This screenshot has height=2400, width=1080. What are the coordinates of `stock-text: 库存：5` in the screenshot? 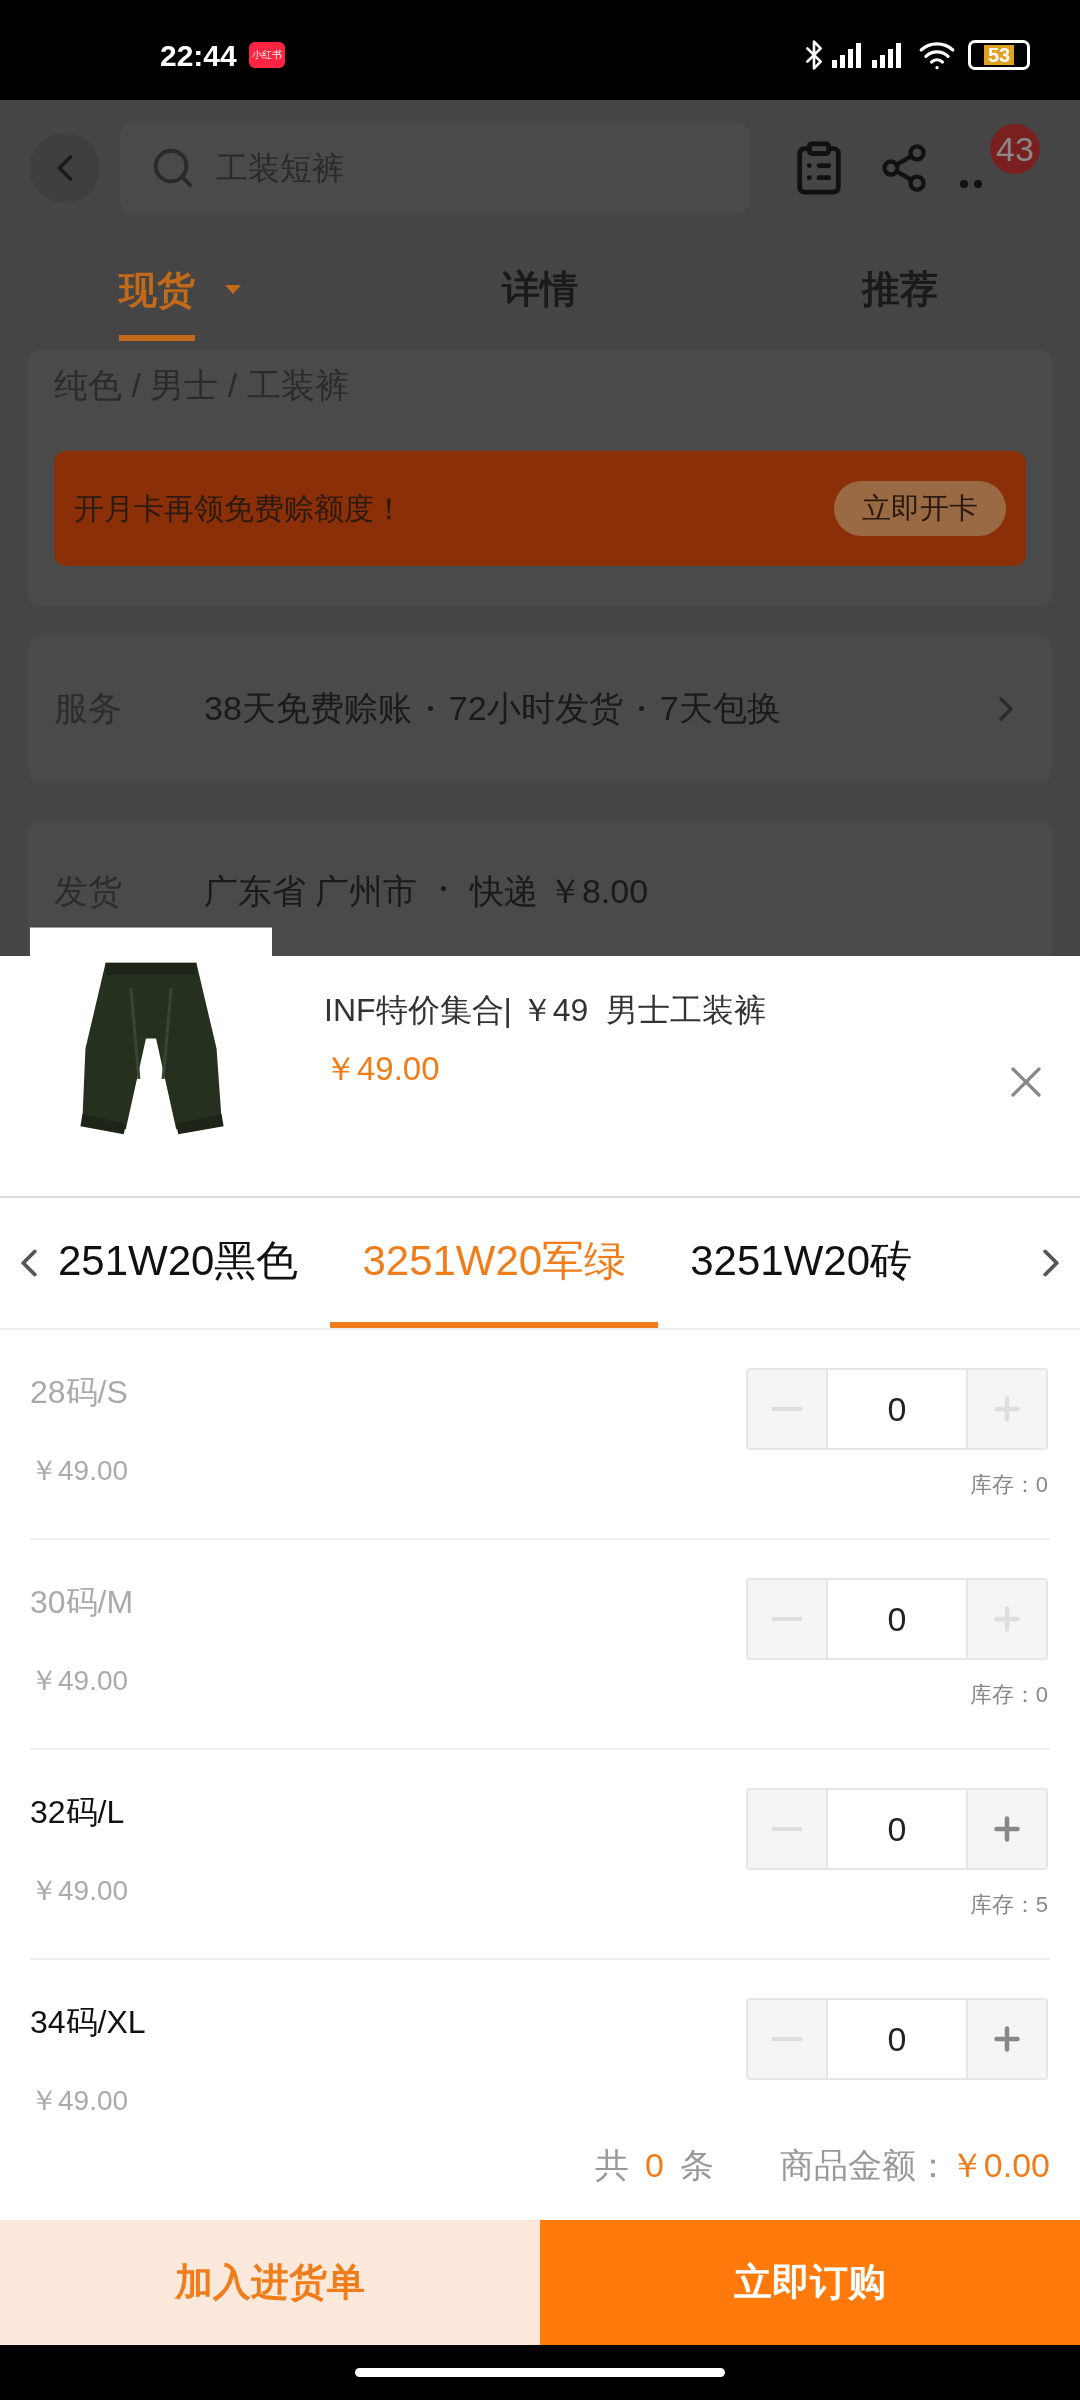 It's located at (1008, 1905).